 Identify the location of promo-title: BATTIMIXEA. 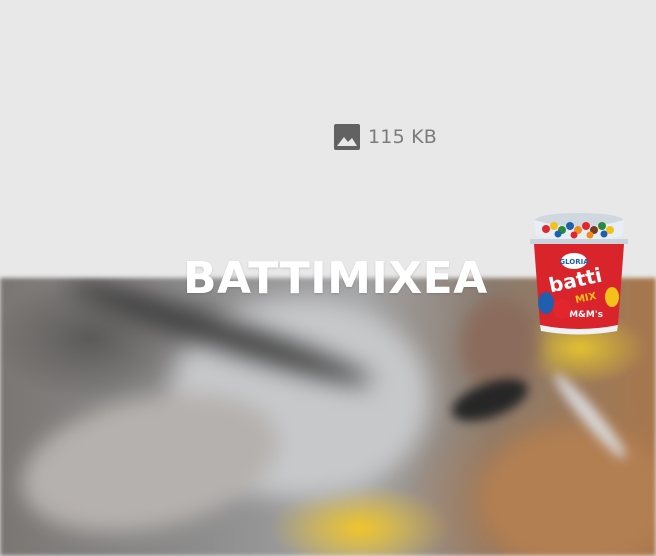
(335, 278).